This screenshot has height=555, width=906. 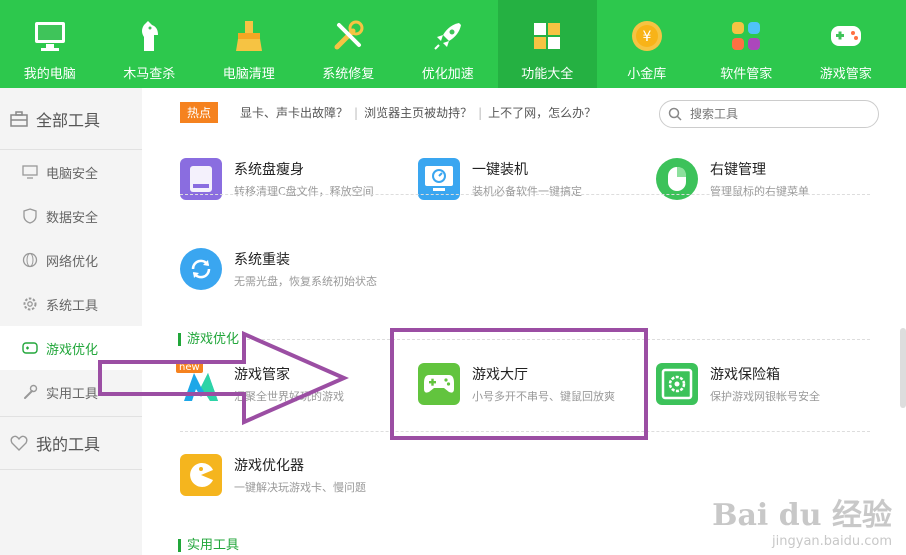 What do you see at coordinates (547, 36) in the screenshot?
I see `grid-icon` at bounding box center [547, 36].